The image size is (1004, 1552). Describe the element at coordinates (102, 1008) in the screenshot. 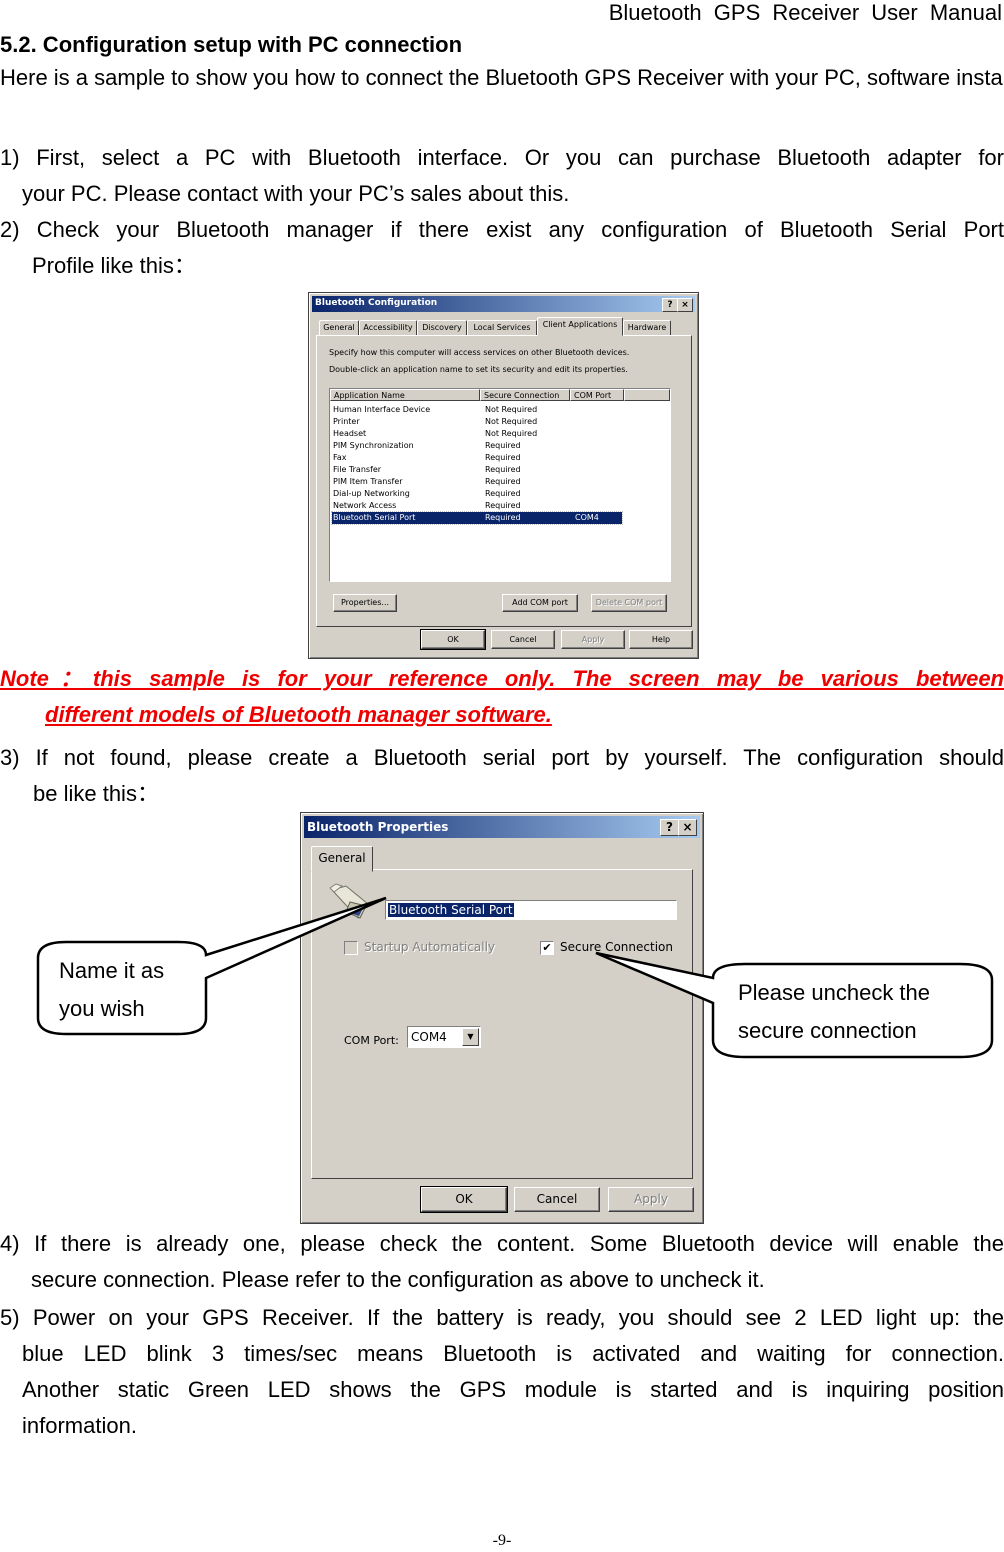

I see `callout-name-line-2: you wish` at that location.